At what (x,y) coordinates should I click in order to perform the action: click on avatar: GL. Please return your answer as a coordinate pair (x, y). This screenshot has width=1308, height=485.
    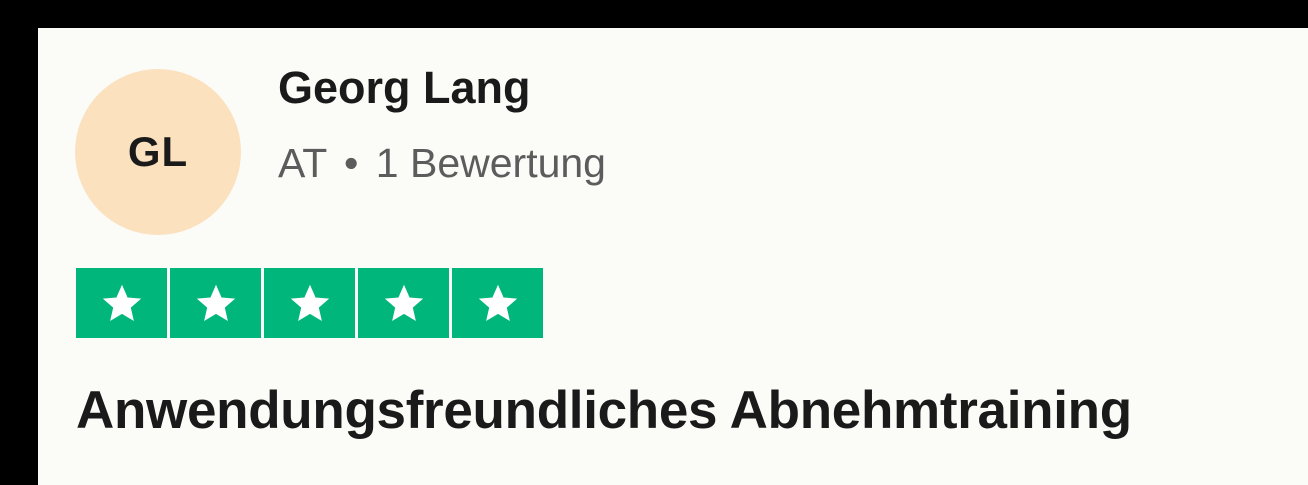
    Looking at the image, I should click on (158, 152).